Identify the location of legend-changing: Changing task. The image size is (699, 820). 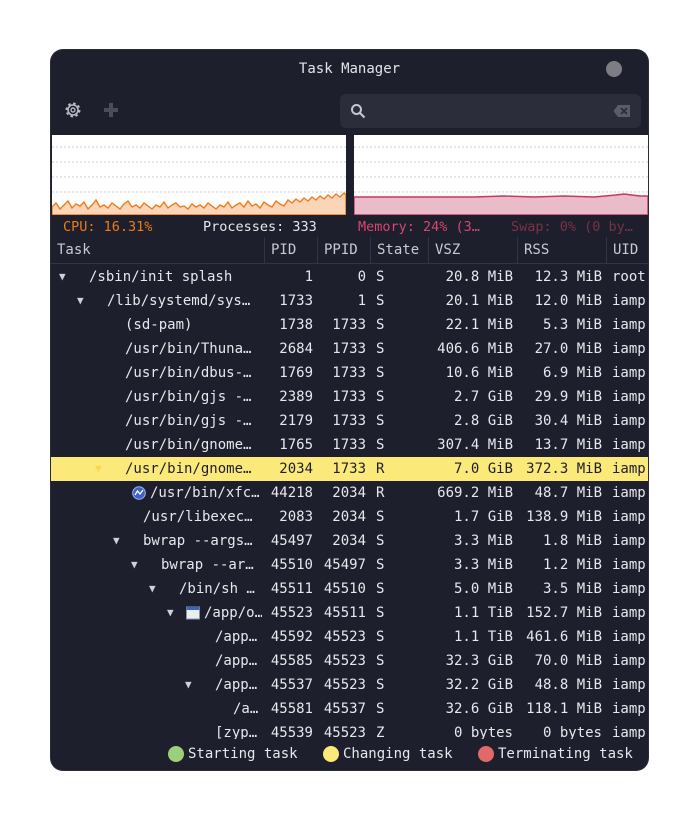
(398, 754).